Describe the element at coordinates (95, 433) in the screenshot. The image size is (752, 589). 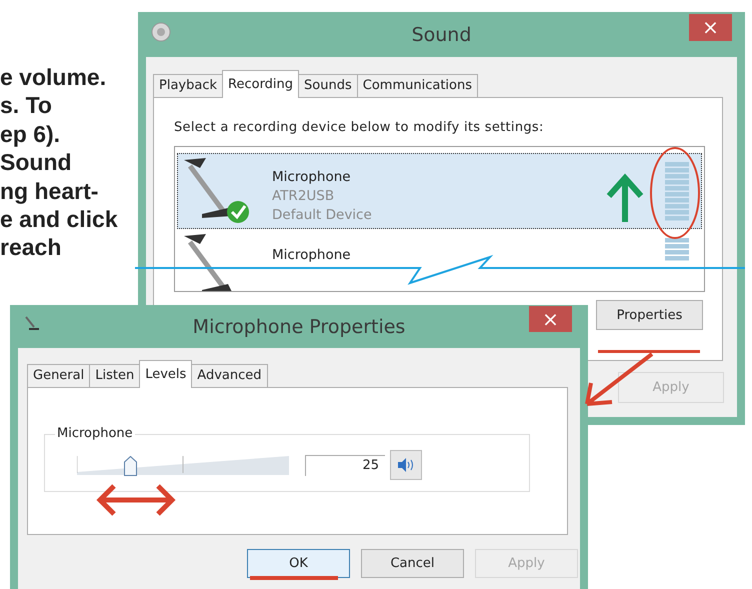
I see `group-label: Microphone` at that location.